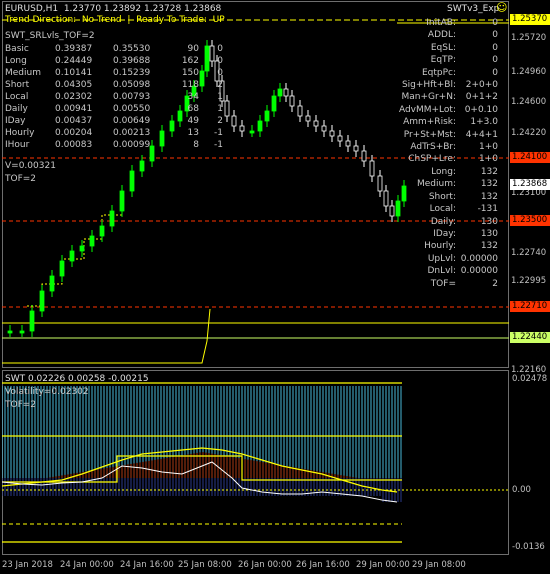 The image size is (550, 574). I want to click on left-stat-name: Local, so click(17, 97).